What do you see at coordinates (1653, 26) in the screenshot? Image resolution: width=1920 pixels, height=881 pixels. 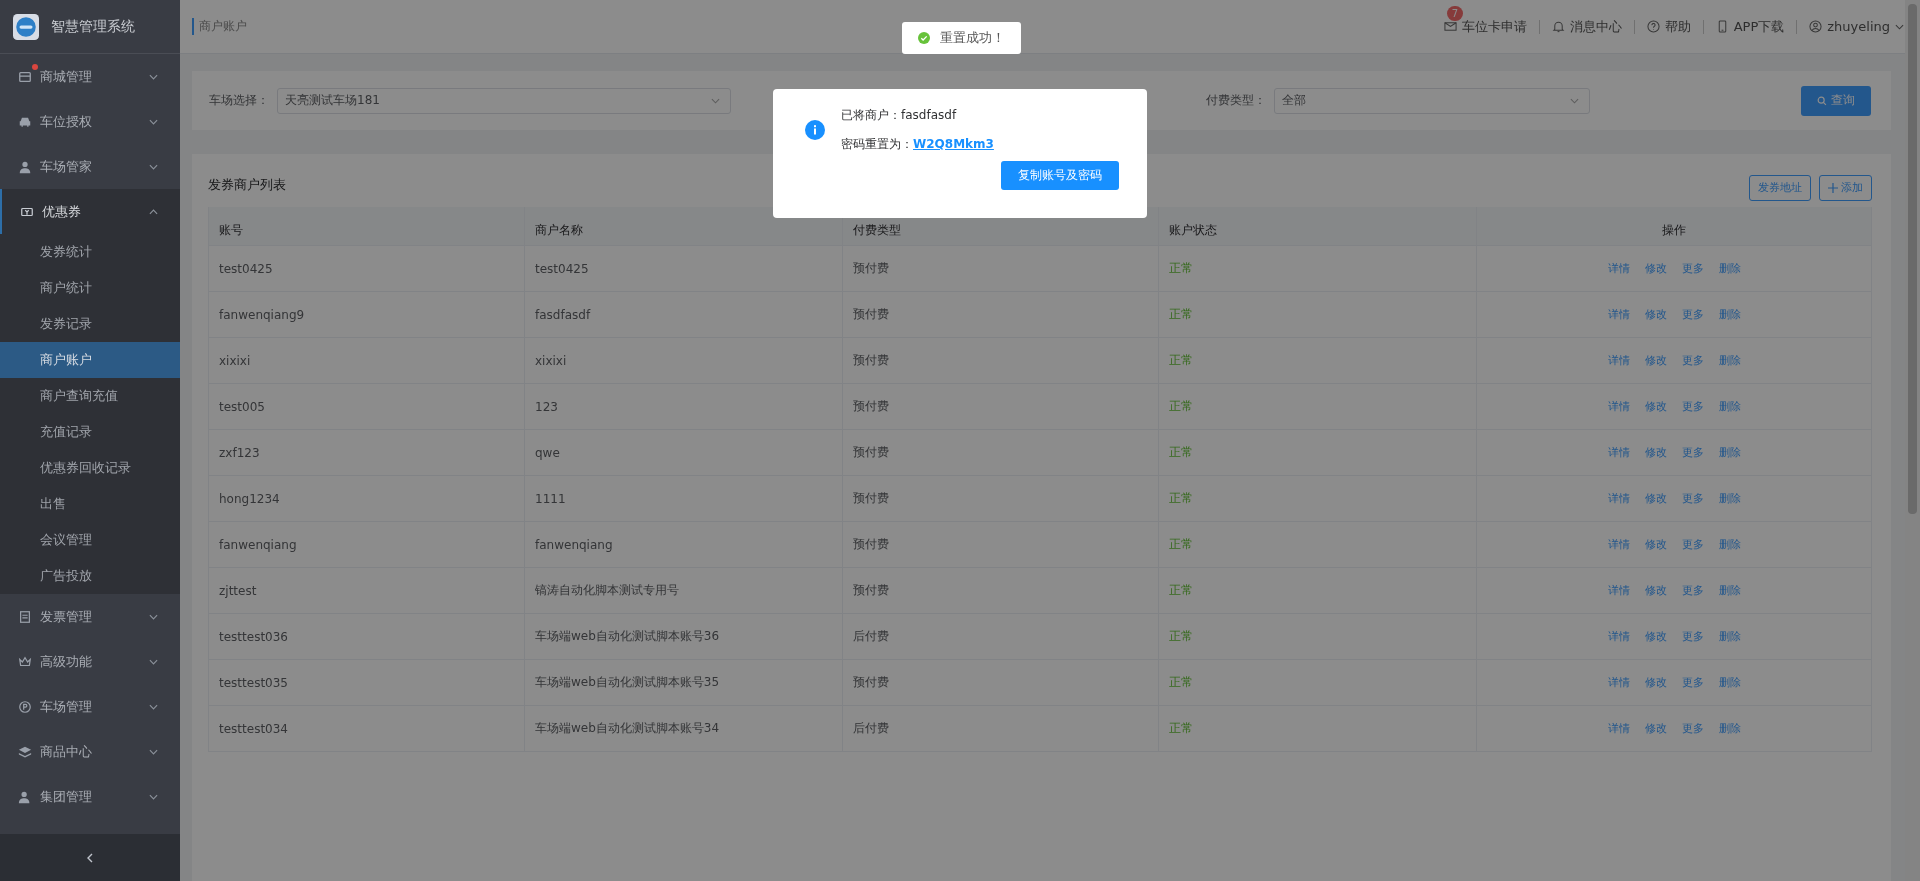 I see `help-icon` at bounding box center [1653, 26].